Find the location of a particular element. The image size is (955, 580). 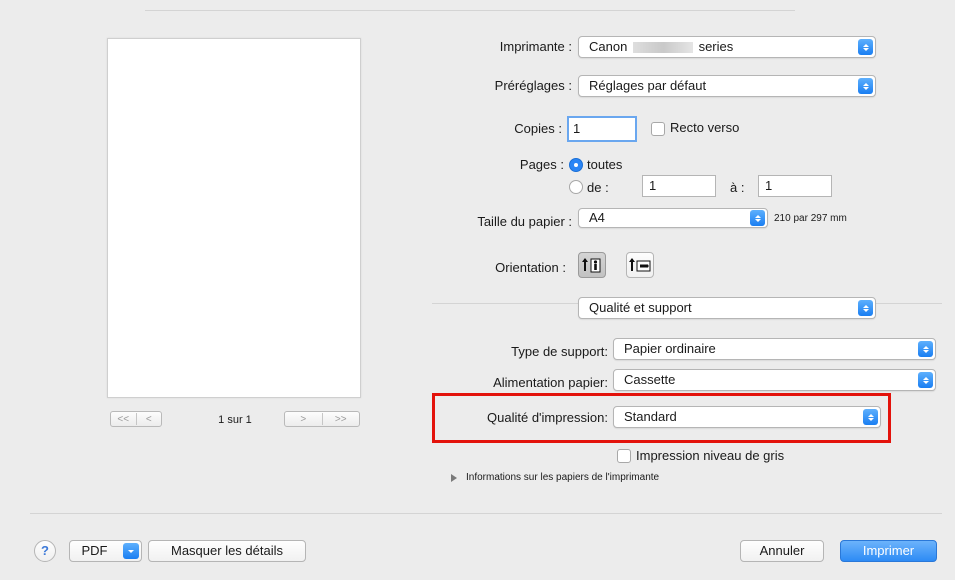

paper-size-popup: A4 is located at coordinates (673, 218).